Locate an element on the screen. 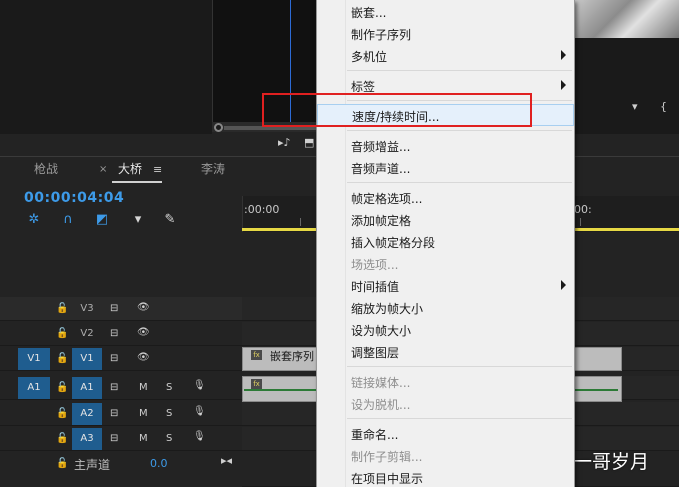  menu-item-time-interpolation: 时间插值 is located at coordinates (445, 286).